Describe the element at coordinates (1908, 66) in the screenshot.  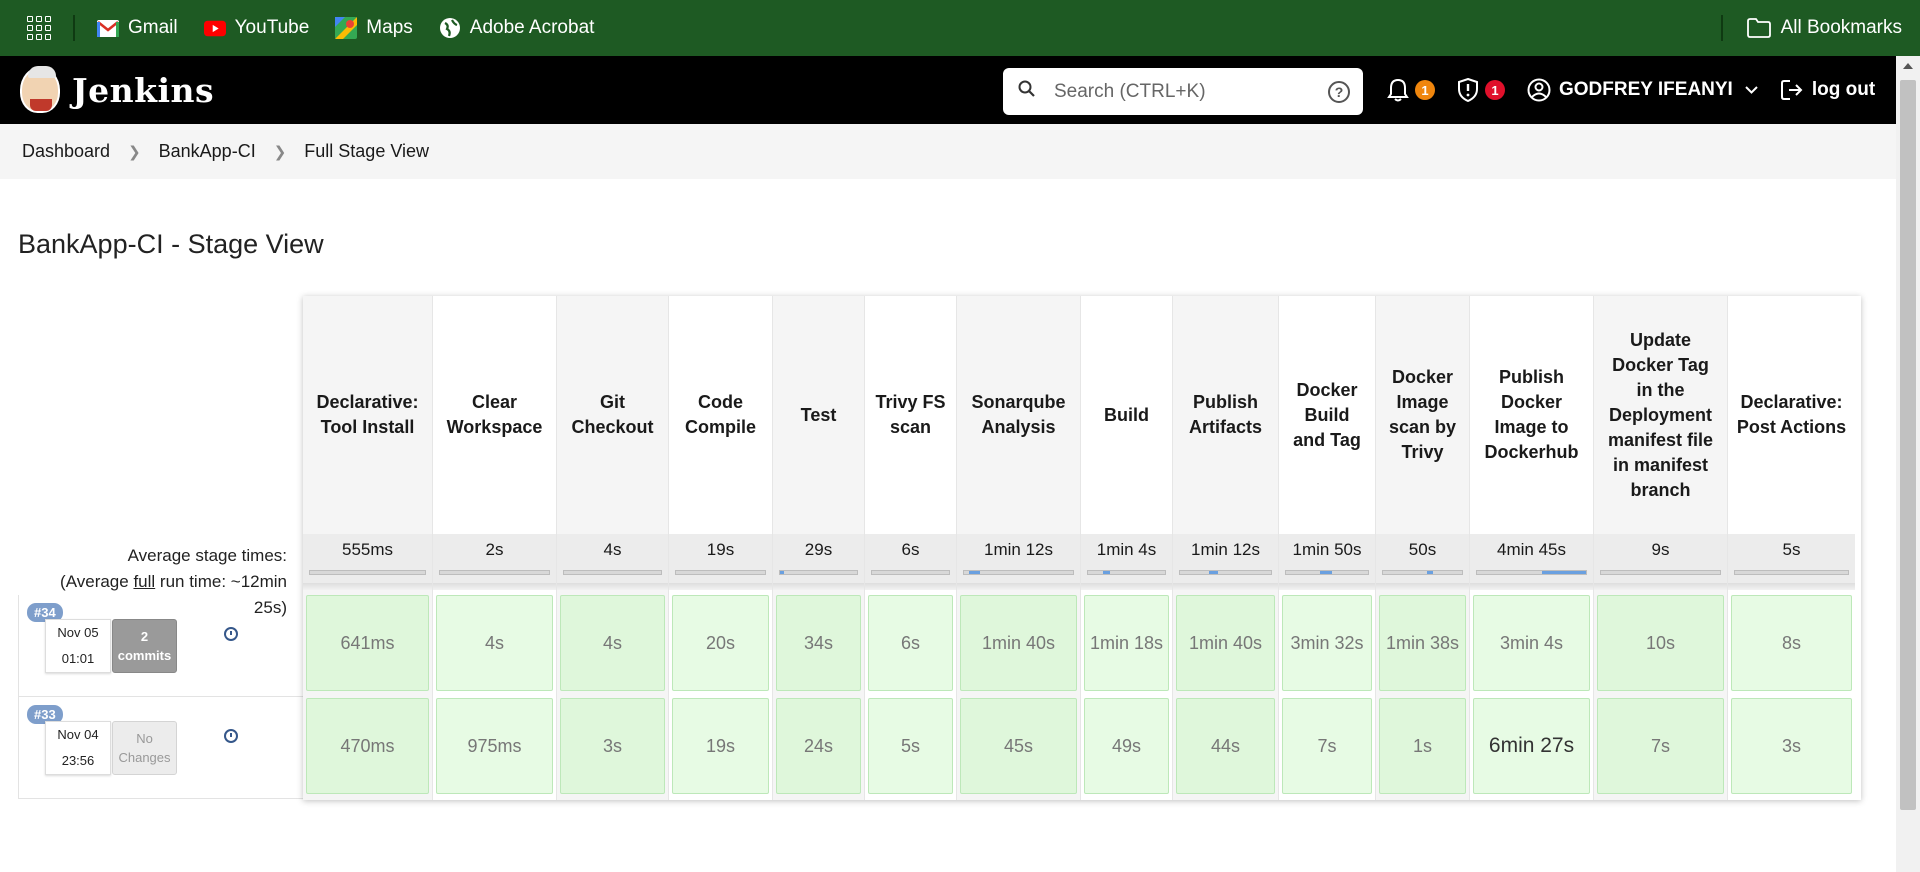
I see `scroll-up-arrow-icon` at that location.